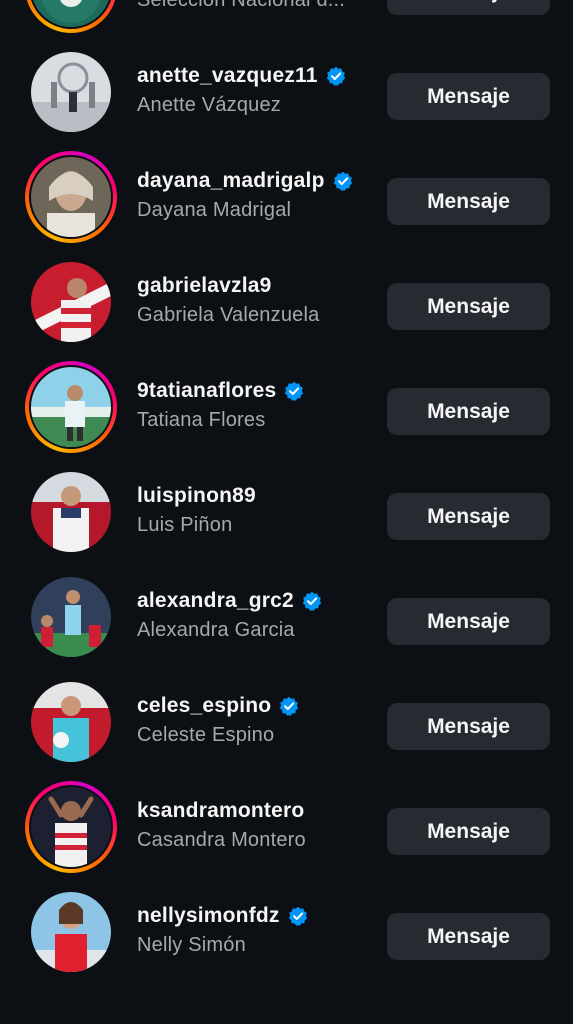  I want to click on username: anette_vazquez11, so click(227, 76).